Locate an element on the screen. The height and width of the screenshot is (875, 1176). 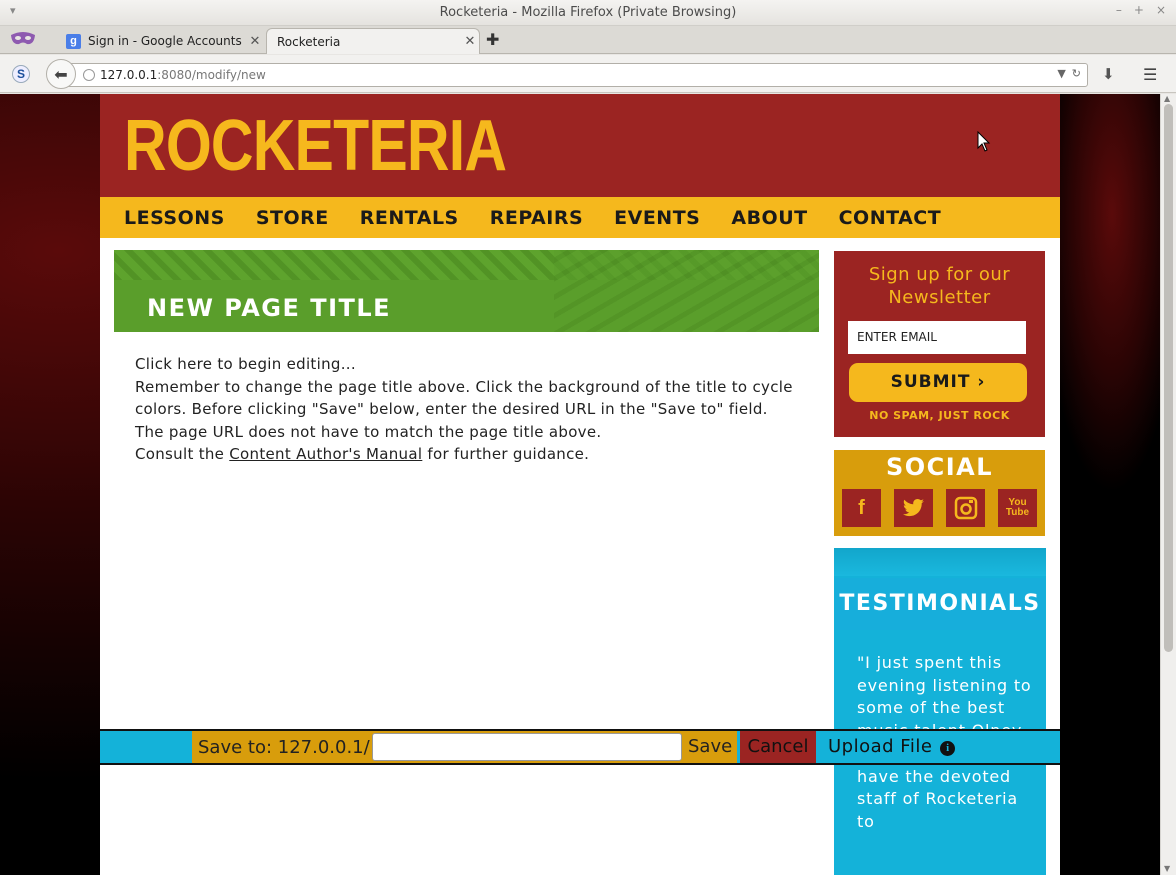
nav-item-repairs: REPAIRS is located at coordinates (536, 218).